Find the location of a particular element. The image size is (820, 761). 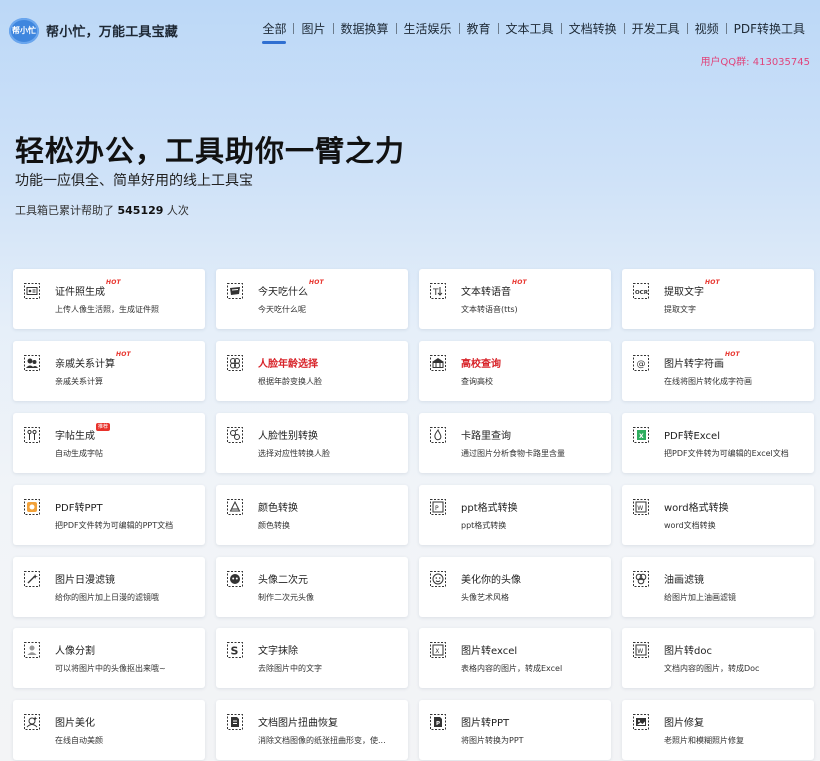

doc-unwarp-icon is located at coordinates (235, 722).